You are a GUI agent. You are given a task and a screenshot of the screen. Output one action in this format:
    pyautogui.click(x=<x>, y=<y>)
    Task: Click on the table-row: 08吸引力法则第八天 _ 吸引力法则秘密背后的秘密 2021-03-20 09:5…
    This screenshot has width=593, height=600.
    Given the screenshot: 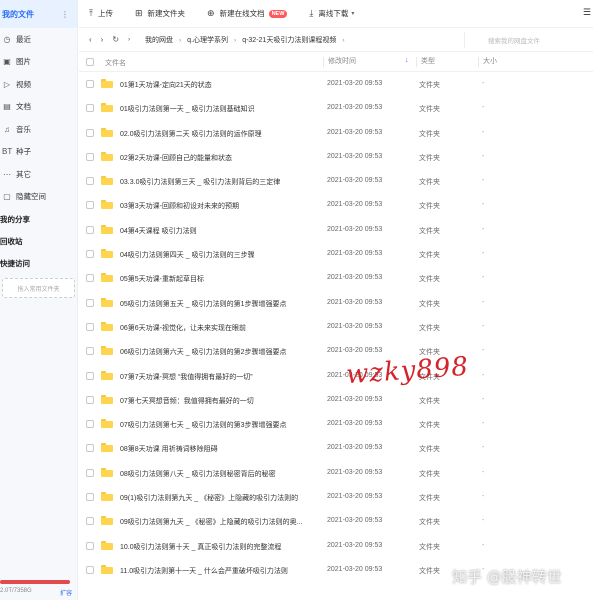 What is the action you would take?
    pyautogui.click(x=336, y=473)
    